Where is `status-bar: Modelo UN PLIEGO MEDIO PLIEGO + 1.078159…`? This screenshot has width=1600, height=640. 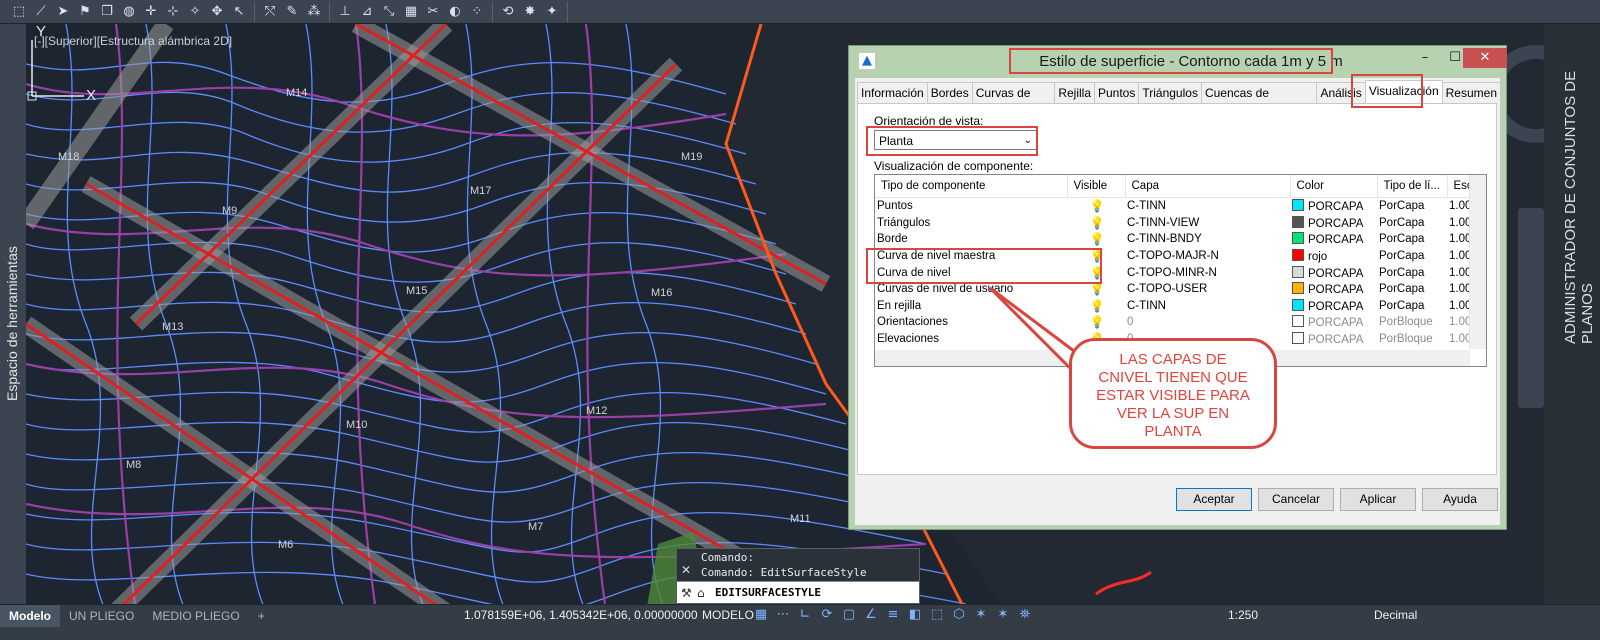
status-bar: Modelo UN PLIEGO MEDIO PLIEGO + 1.078159… is located at coordinates (800, 622).